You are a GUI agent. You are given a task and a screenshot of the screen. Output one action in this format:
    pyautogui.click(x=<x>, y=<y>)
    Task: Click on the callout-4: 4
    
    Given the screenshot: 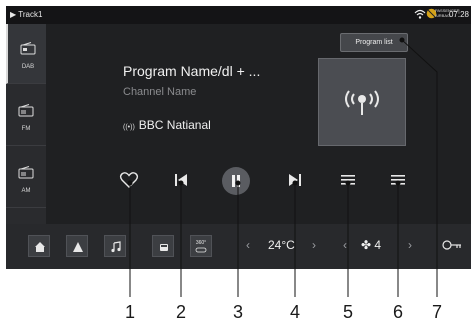 What is the action you would take?
    pyautogui.click(x=294, y=312)
    